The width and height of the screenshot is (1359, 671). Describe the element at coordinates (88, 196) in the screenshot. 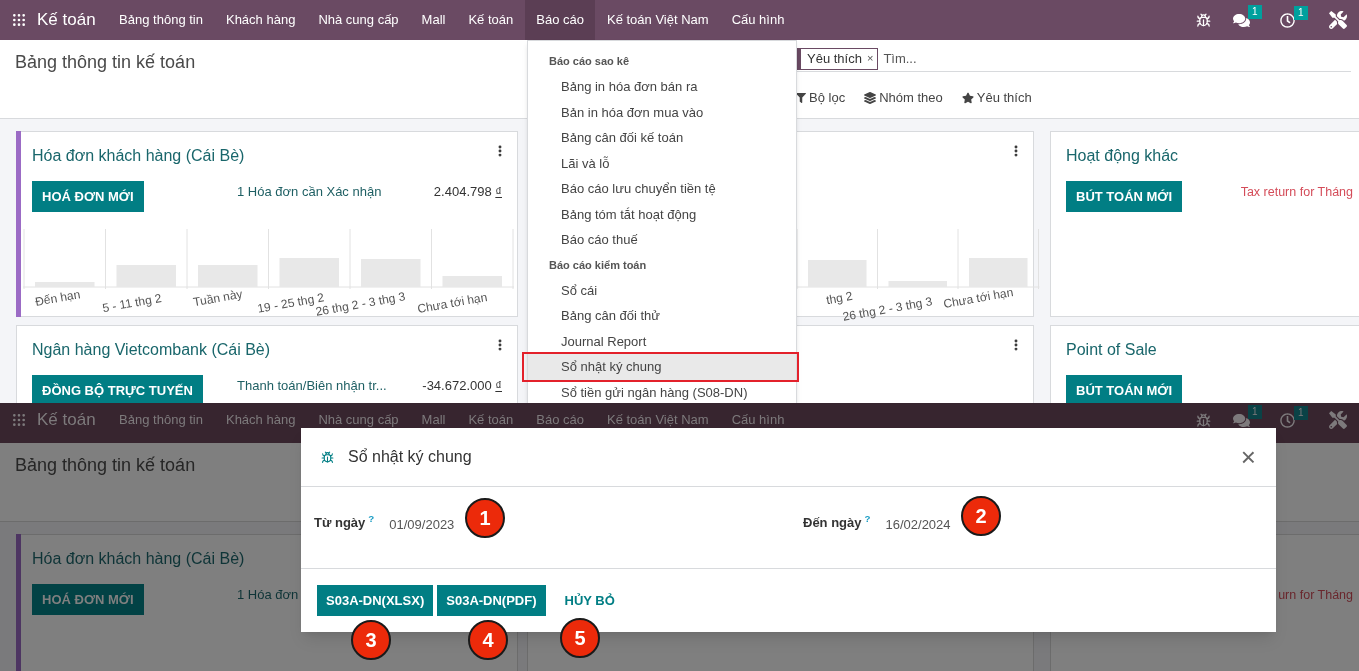

I see `new-entry-button: HOÁ ĐƠN MỚI` at that location.